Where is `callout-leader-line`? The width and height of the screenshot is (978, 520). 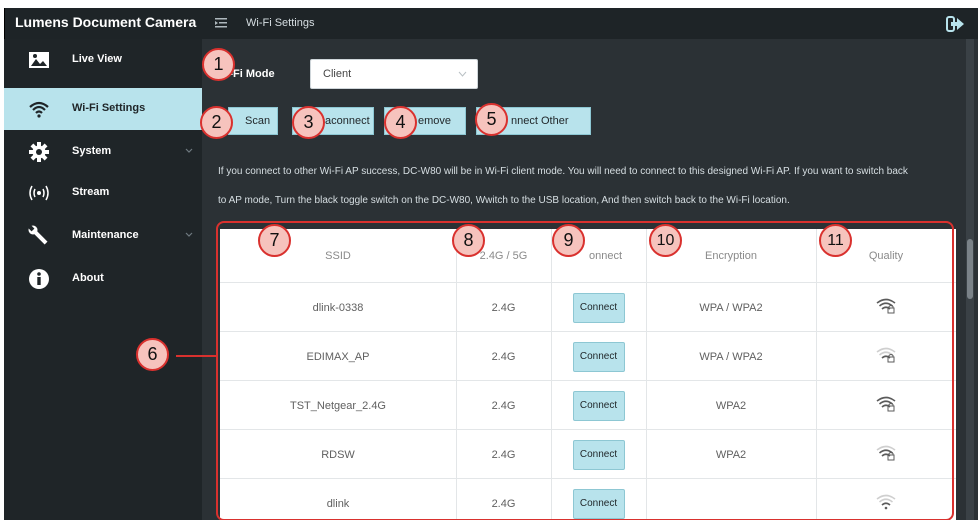
callout-leader-line is located at coordinates (197, 356).